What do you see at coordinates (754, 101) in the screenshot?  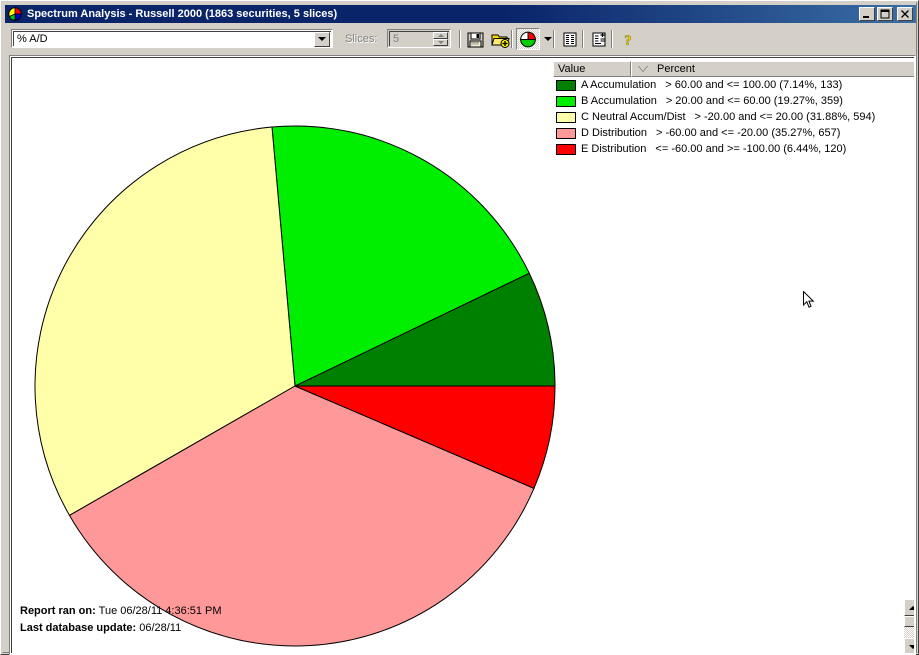 I see `legend-row-range: > 20.00 and <= 60.00 (19.27%, 359)` at bounding box center [754, 101].